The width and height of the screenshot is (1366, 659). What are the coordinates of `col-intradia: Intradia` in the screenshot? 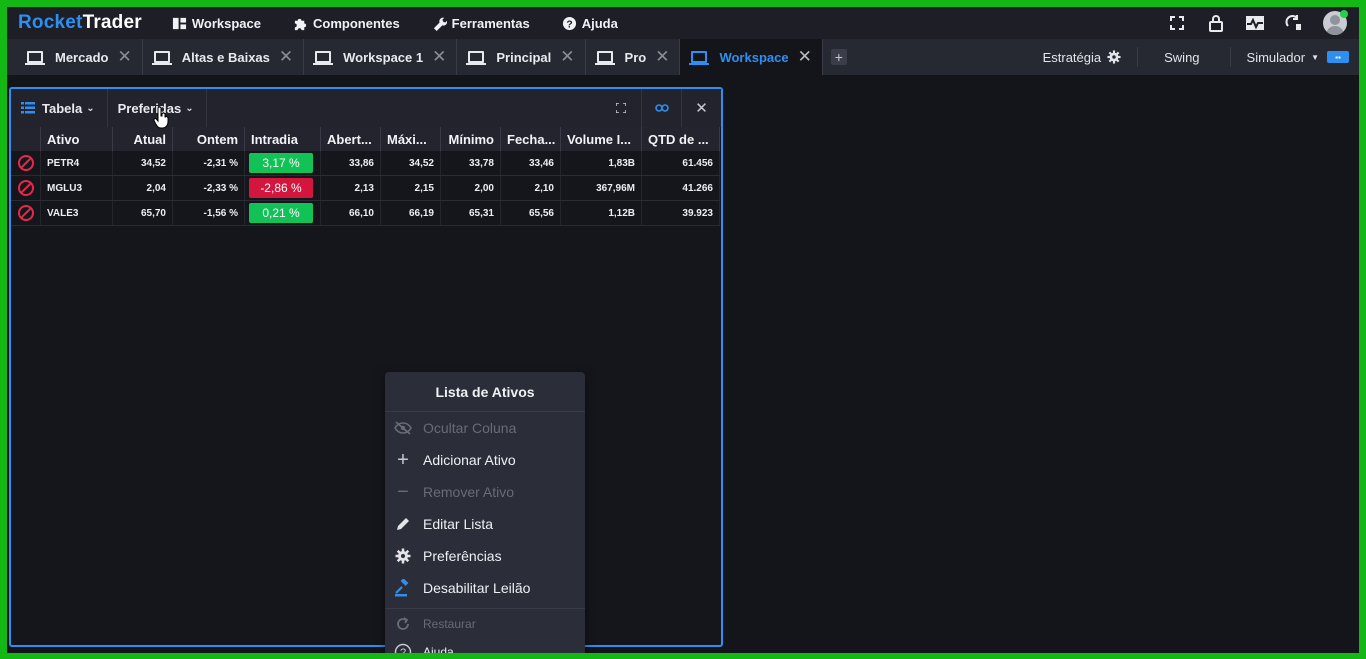 It's located at (283, 139).